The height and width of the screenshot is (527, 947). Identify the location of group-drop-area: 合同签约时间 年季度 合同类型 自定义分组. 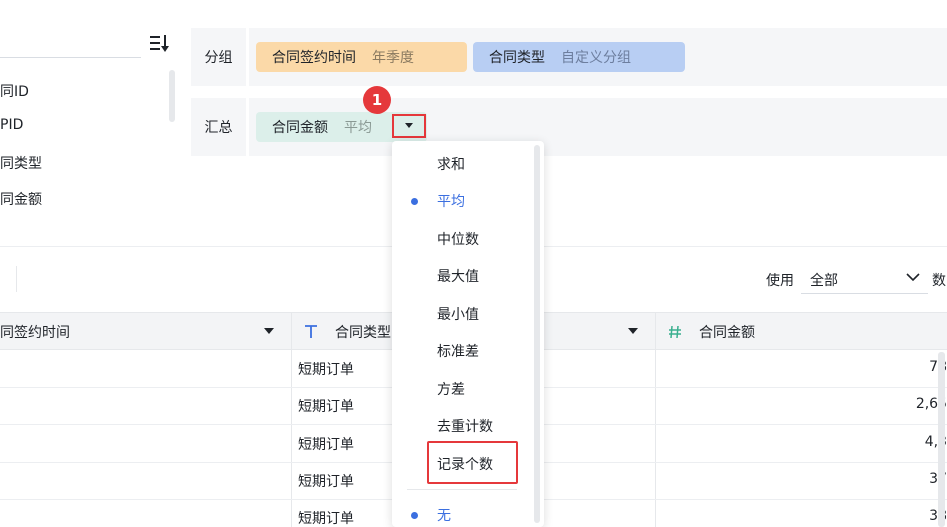
(598, 57).